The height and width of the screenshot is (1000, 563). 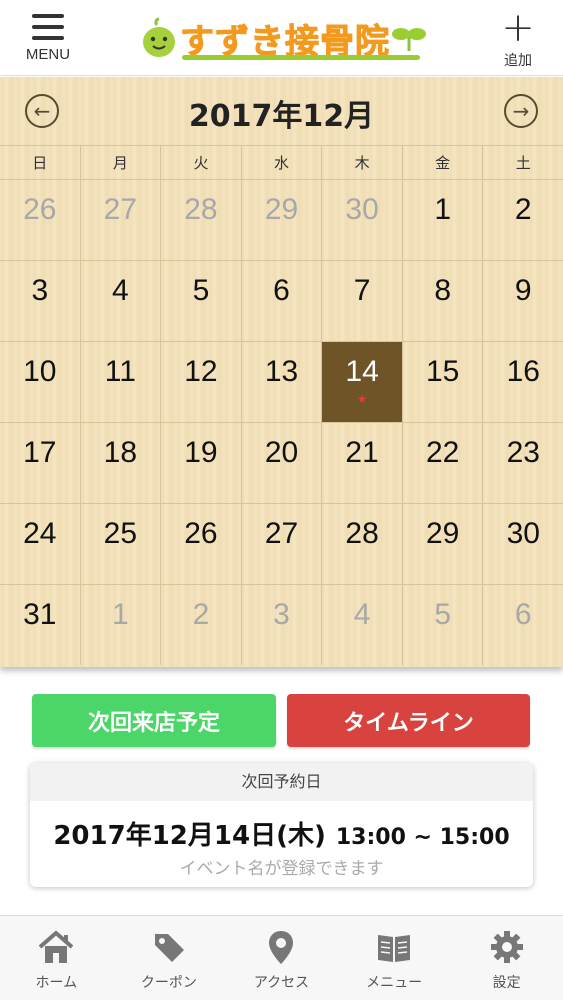 I want to click on tab-access: アクセス, so click(x=281, y=958).